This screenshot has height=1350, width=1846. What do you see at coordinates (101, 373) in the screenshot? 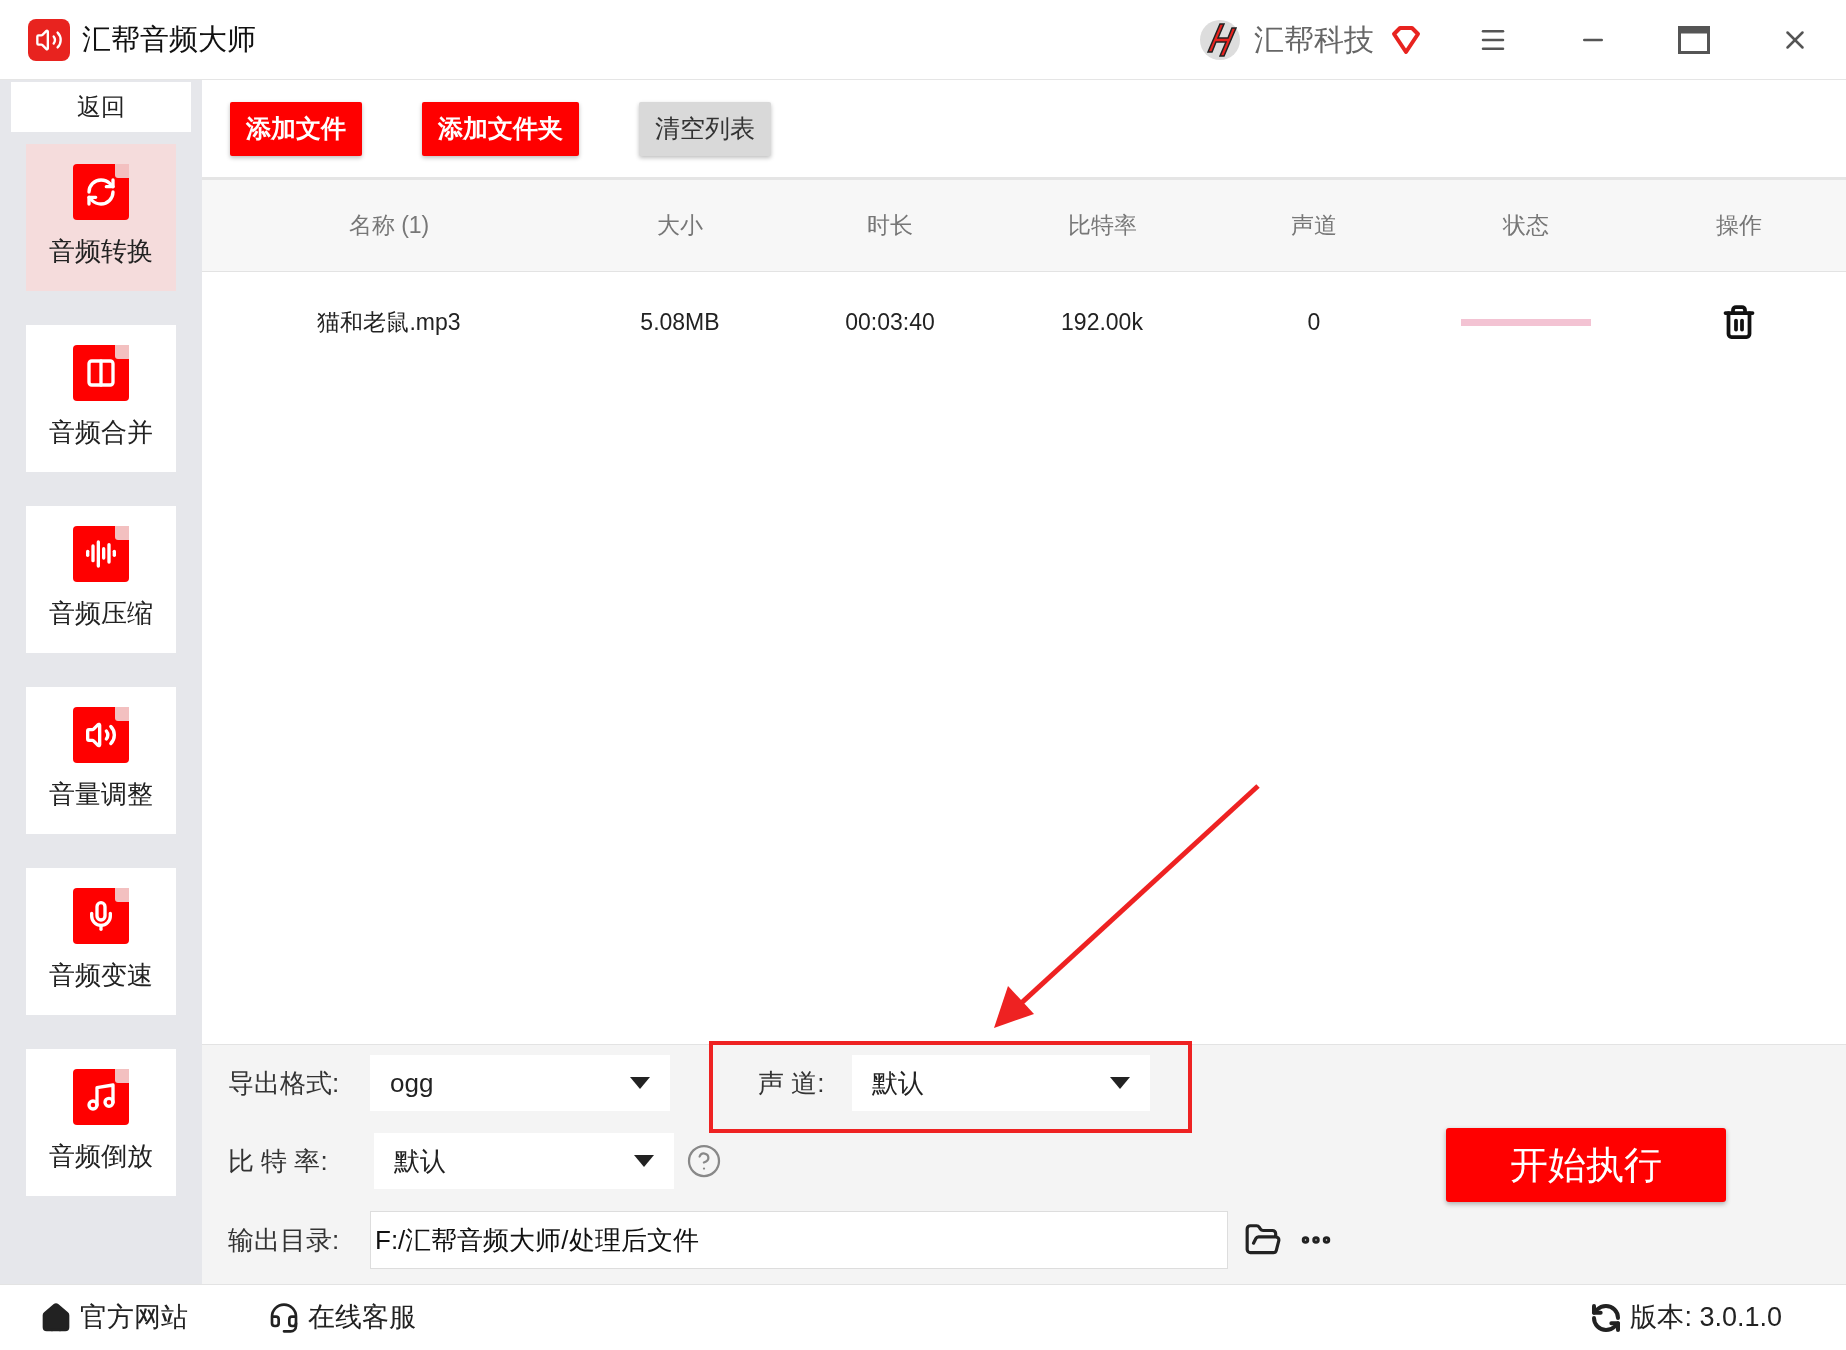
I see `merge-icon` at bounding box center [101, 373].